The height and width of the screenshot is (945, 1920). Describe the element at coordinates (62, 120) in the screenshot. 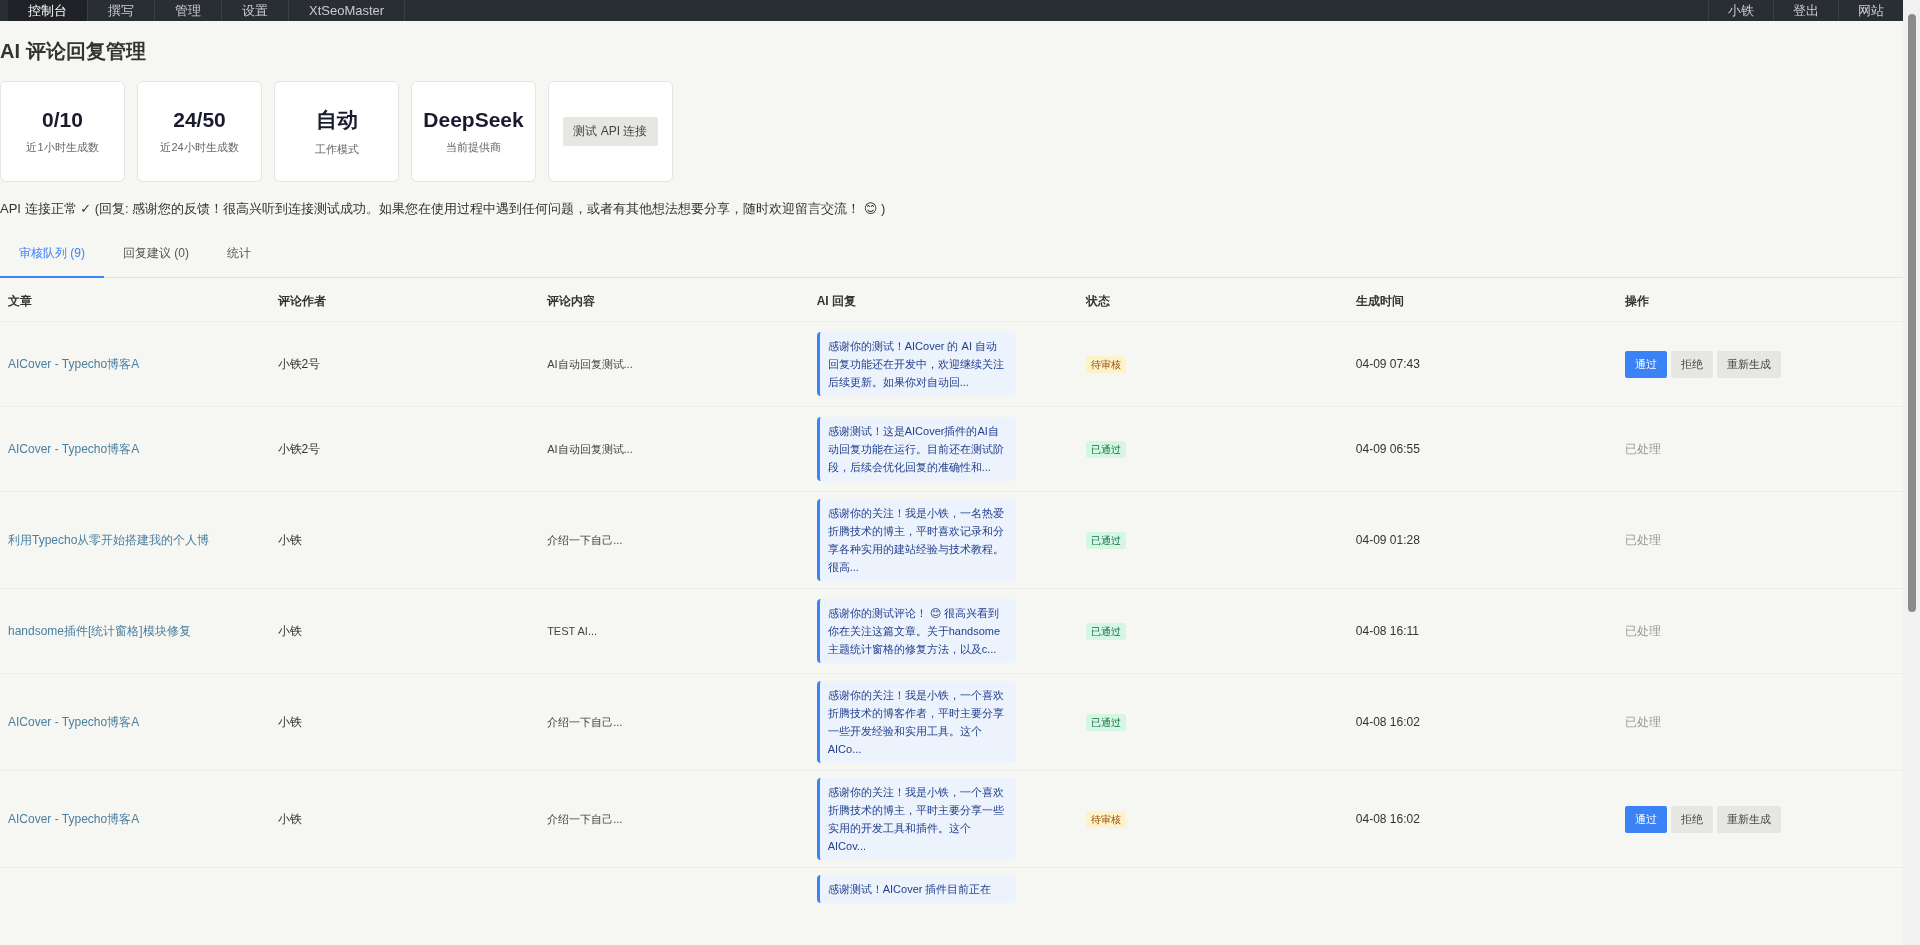

I see `stat-value: 0/10` at that location.